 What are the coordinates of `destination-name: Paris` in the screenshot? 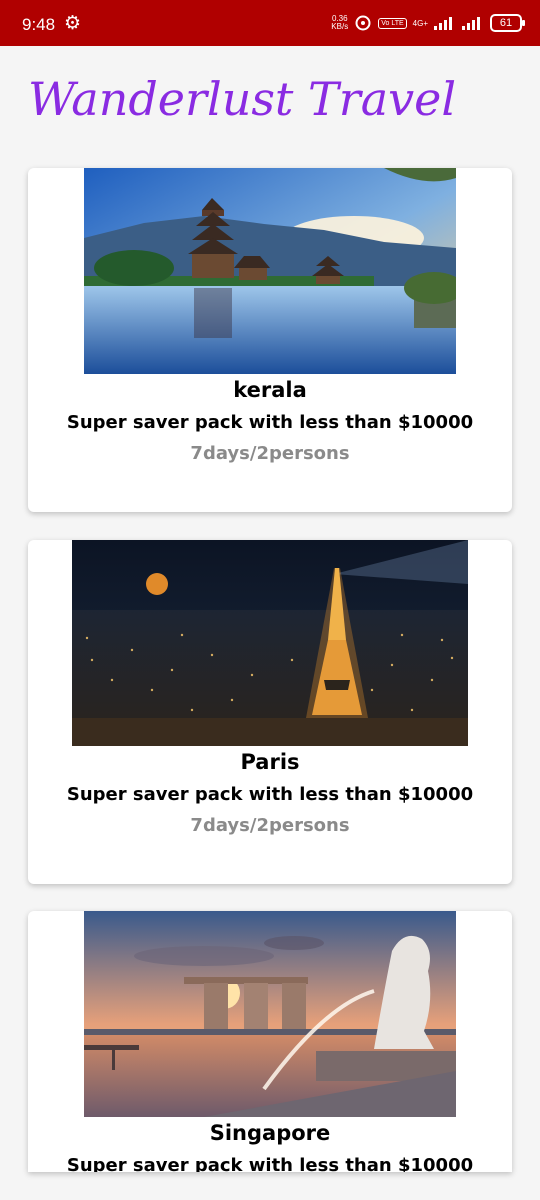 It's located at (270, 762).